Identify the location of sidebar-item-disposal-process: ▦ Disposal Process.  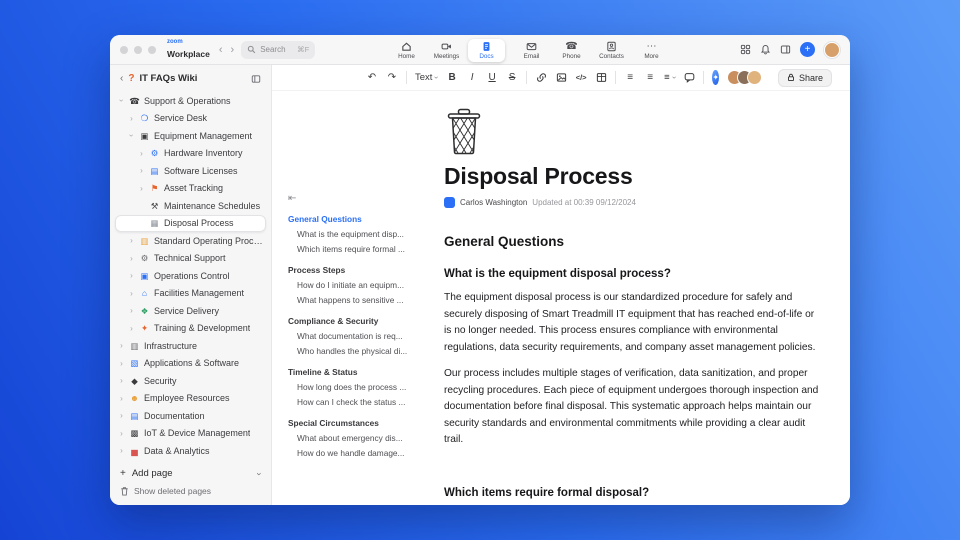
(190, 223).